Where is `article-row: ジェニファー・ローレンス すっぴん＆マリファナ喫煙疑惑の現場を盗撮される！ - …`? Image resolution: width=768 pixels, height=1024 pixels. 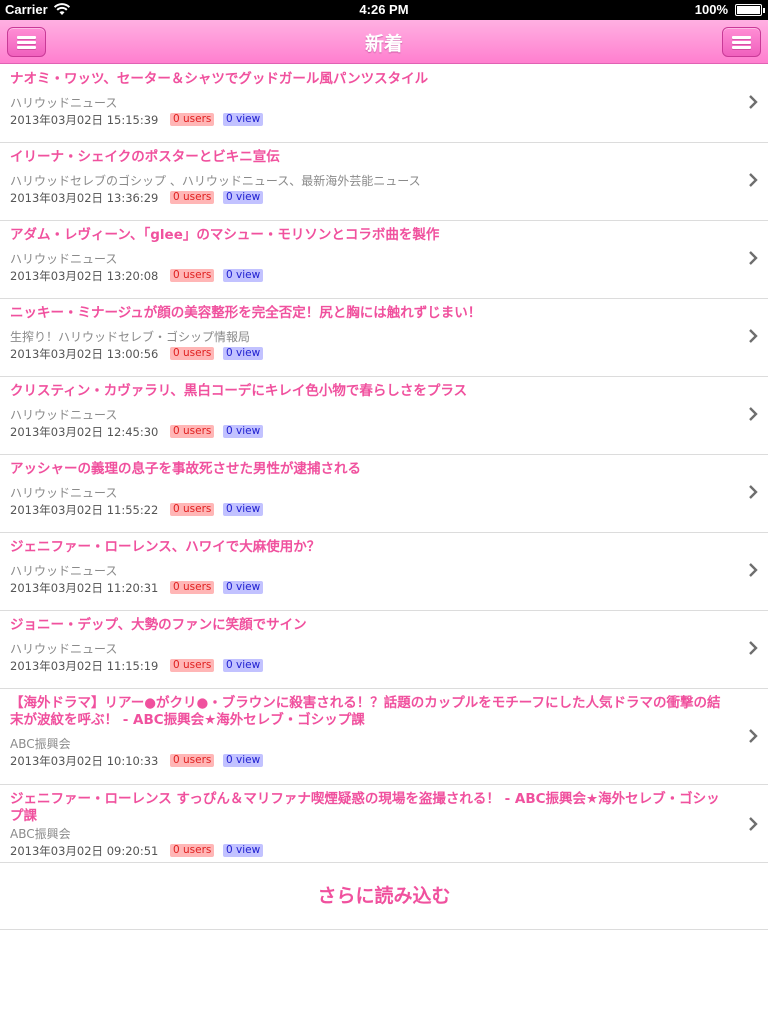
article-row: ジェニファー・ローレンス すっぴん＆マリファナ喫煙疑惑の現場を盗撮される！ - … is located at coordinates (384, 824).